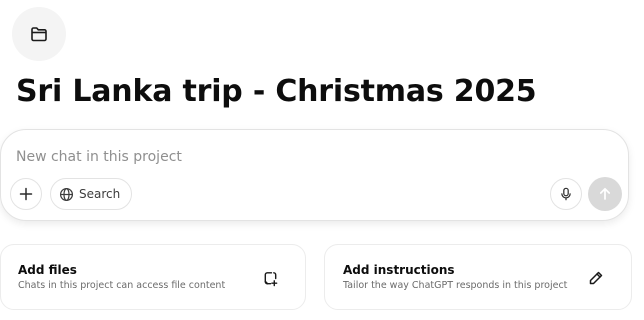 This screenshot has width=644, height=320. Describe the element at coordinates (596, 278) in the screenshot. I see `pencil-icon` at that location.